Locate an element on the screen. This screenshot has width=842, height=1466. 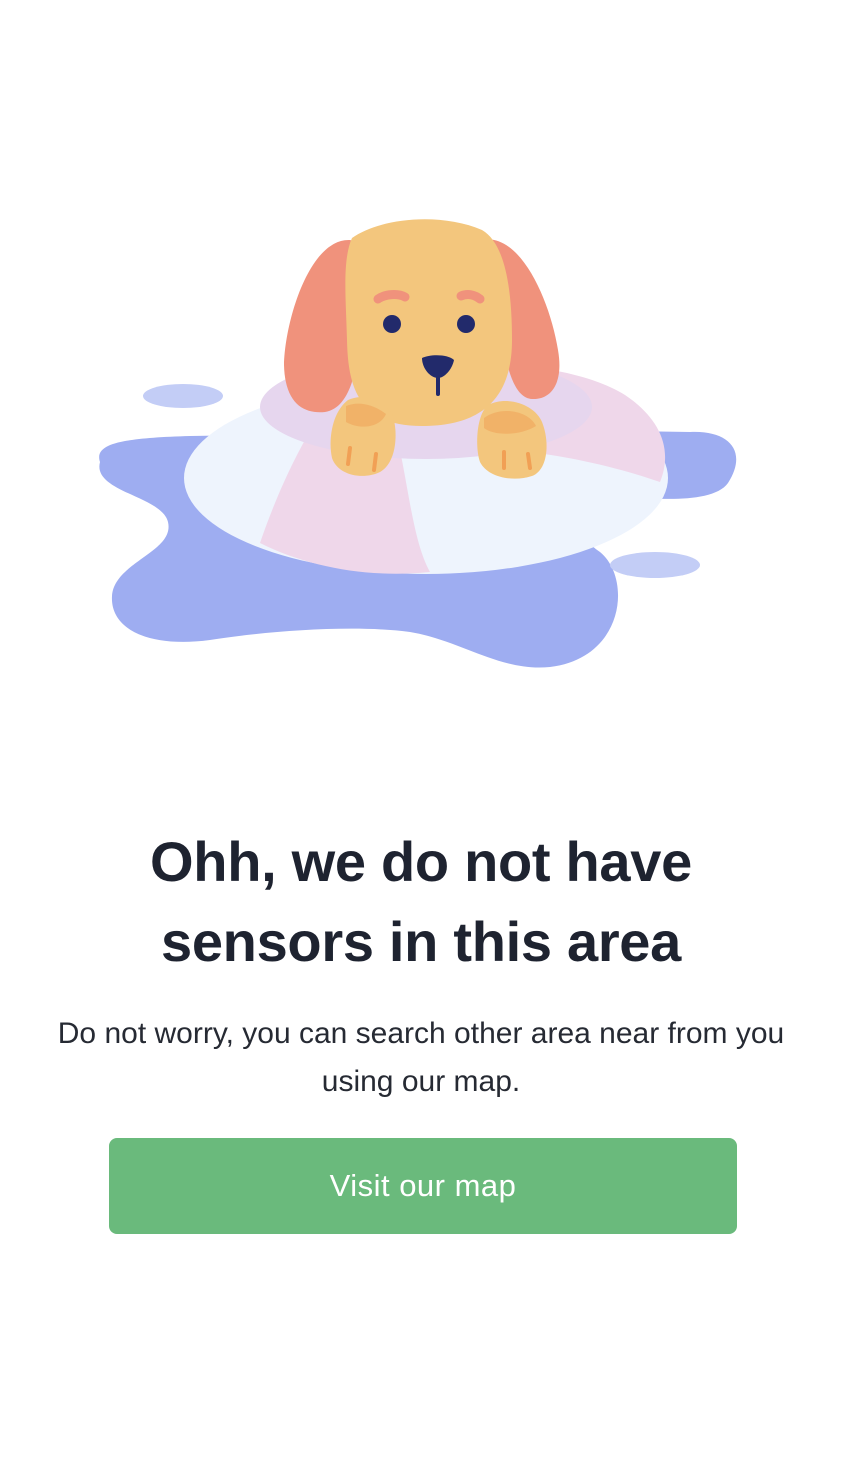
empty-state-title: Ohh, we do not have sensors in this area is located at coordinates (421, 901).